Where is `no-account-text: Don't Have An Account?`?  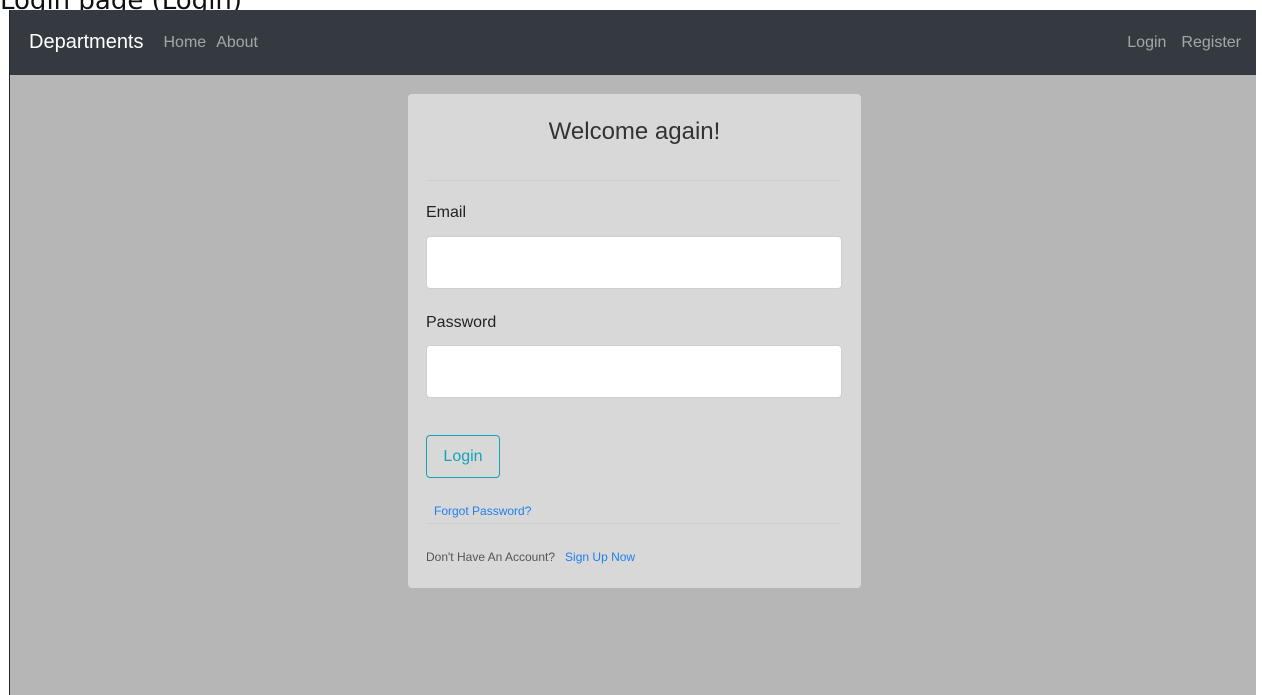
no-account-text: Don't Have An Account? is located at coordinates (491, 557).